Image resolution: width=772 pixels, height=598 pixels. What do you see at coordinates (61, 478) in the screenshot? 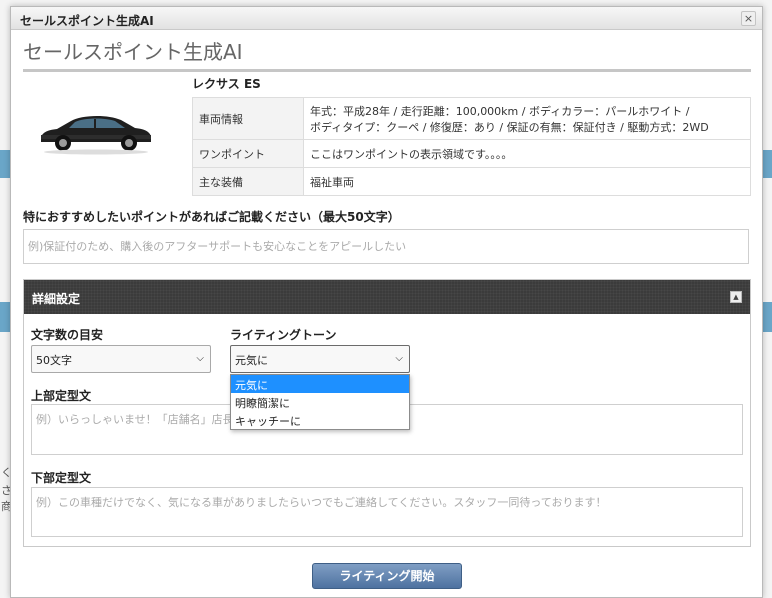
I see `footer-text-label: 下部定型文` at bounding box center [61, 478].